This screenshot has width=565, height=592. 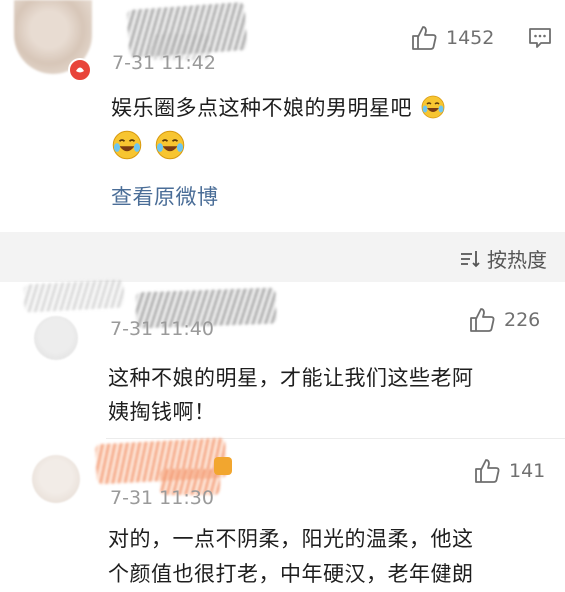 What do you see at coordinates (527, 471) in the screenshot?
I see `like-count: 141` at bounding box center [527, 471].